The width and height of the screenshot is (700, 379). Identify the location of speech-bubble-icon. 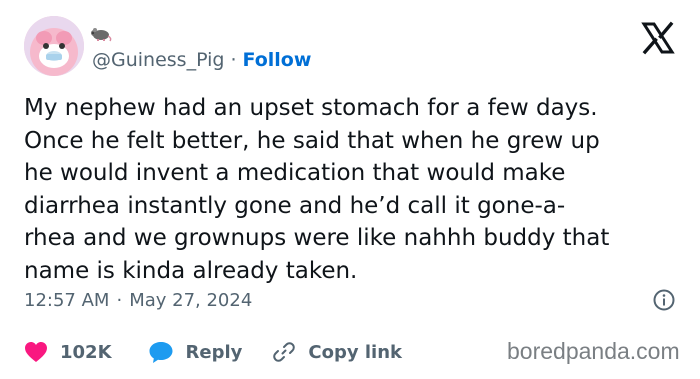
(161, 352).